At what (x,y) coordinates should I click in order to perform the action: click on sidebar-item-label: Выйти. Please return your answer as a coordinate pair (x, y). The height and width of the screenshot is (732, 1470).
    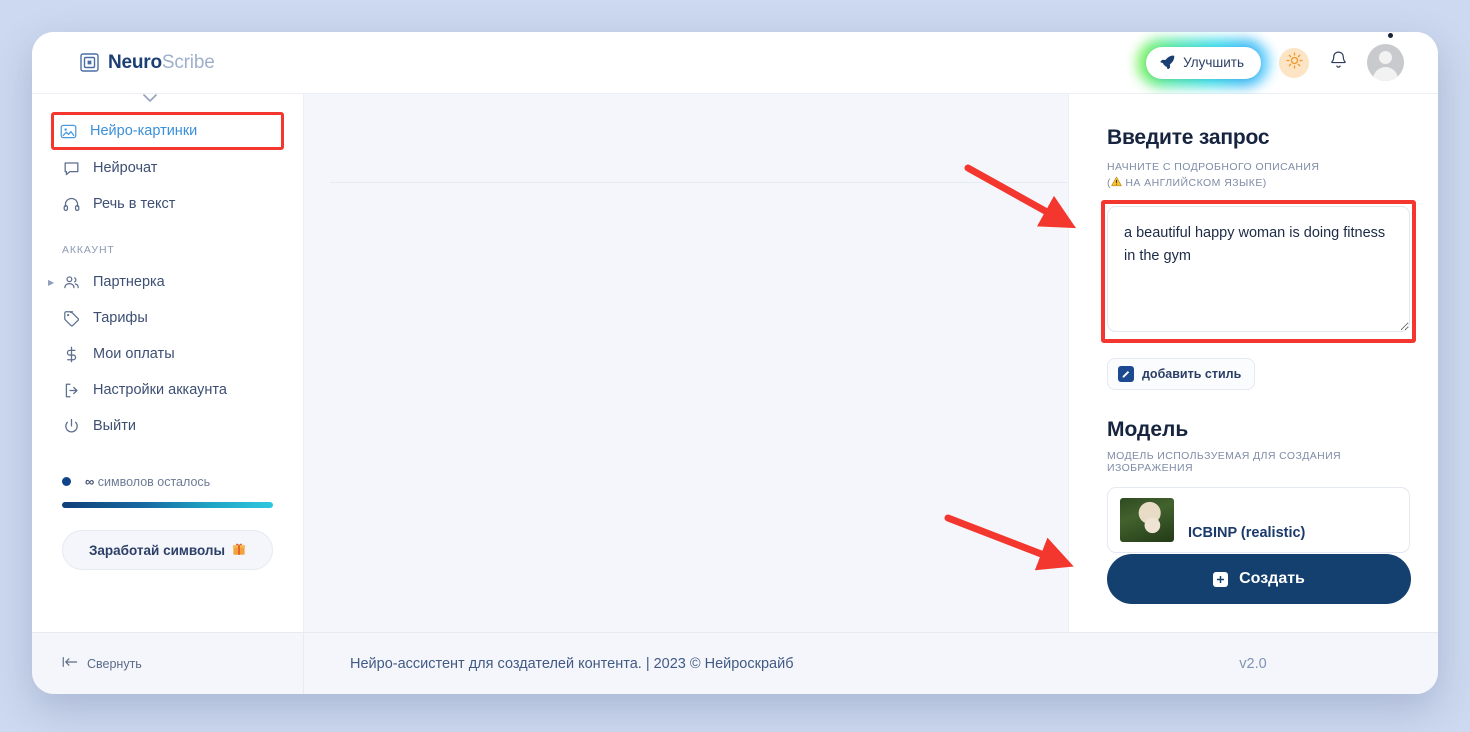
    Looking at the image, I should click on (114, 426).